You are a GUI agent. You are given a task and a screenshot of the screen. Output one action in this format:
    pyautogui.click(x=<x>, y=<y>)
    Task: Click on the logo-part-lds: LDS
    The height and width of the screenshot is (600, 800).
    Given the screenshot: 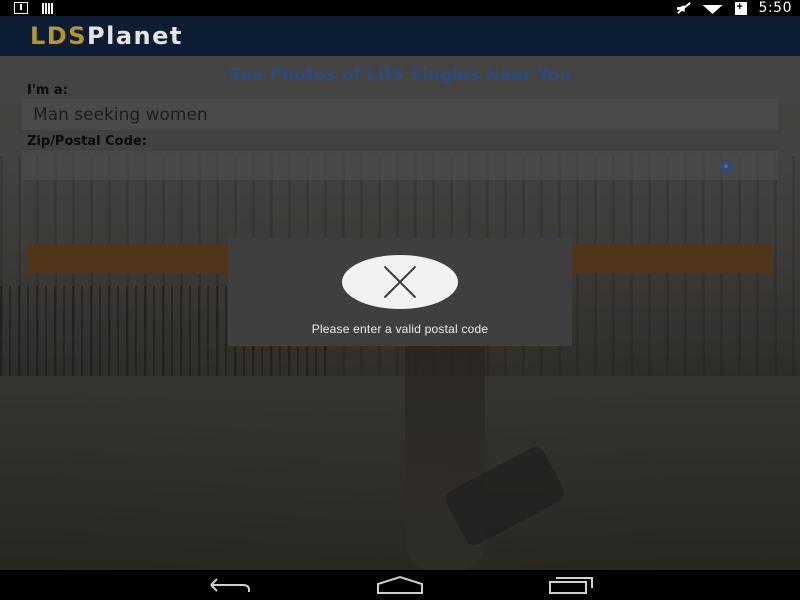 What is the action you would take?
    pyautogui.click(x=58, y=36)
    